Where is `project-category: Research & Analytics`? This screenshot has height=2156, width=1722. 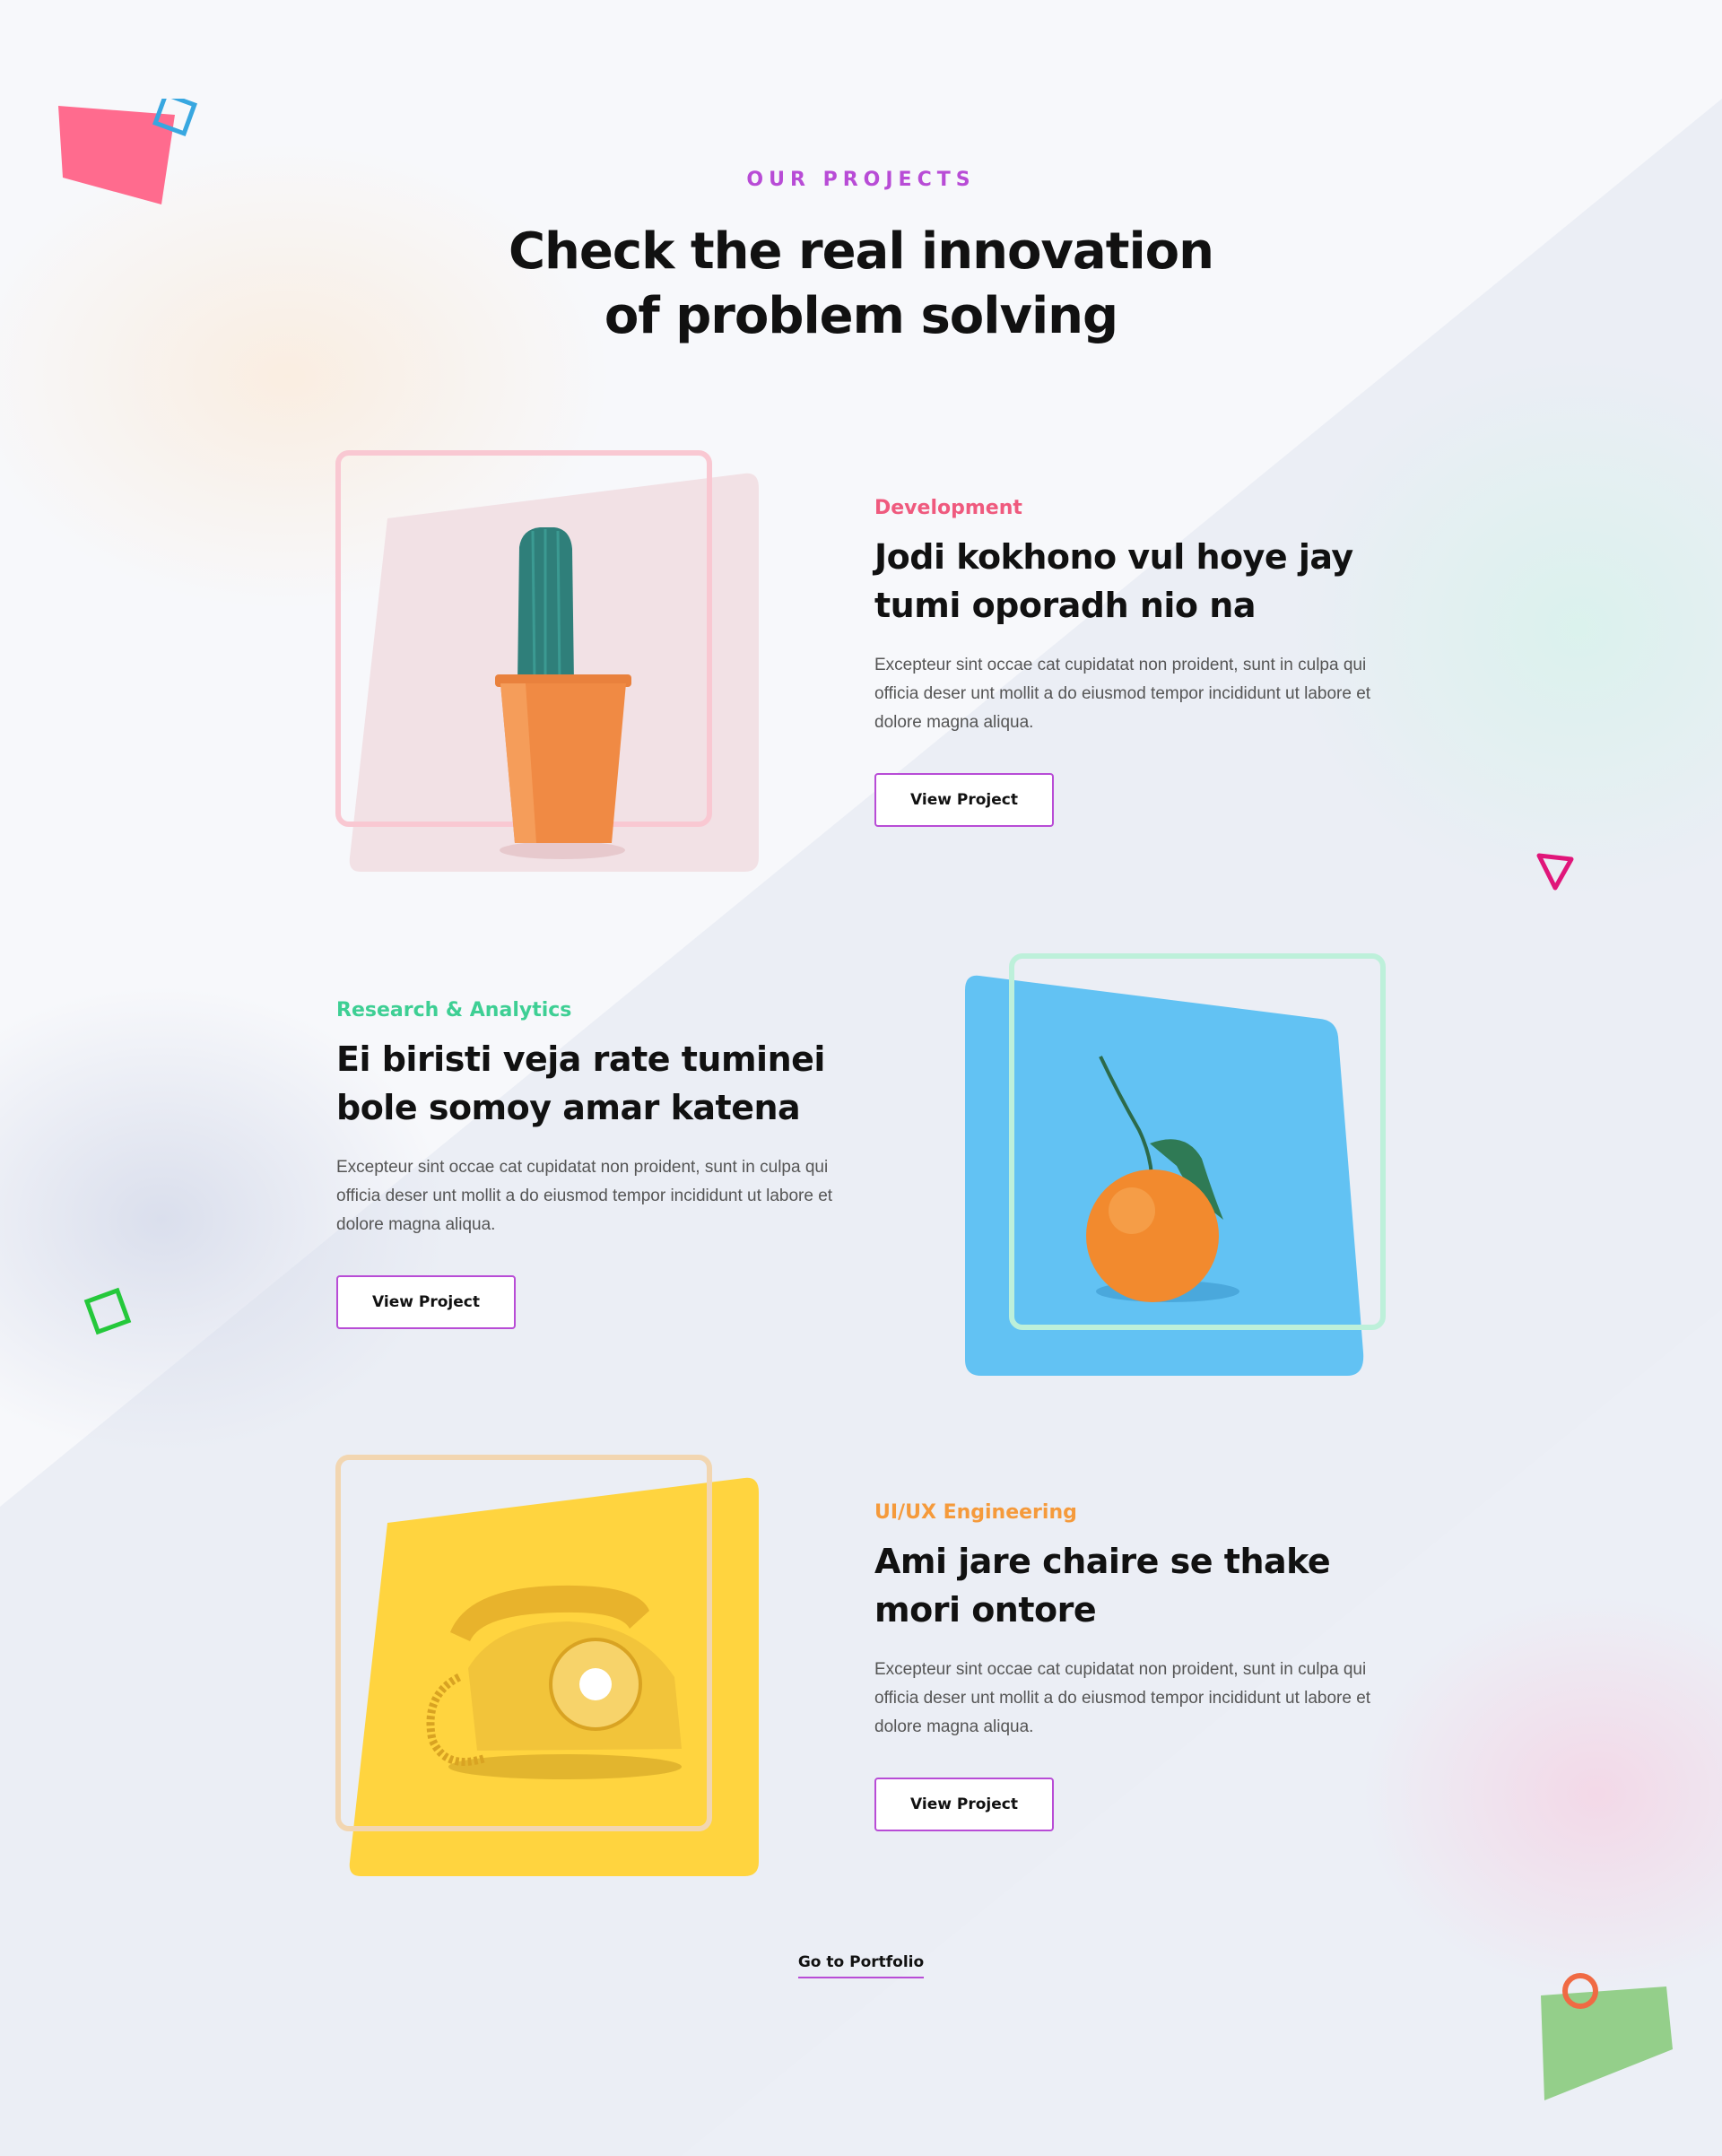
project-category: Research & Analytics is located at coordinates (454, 1010).